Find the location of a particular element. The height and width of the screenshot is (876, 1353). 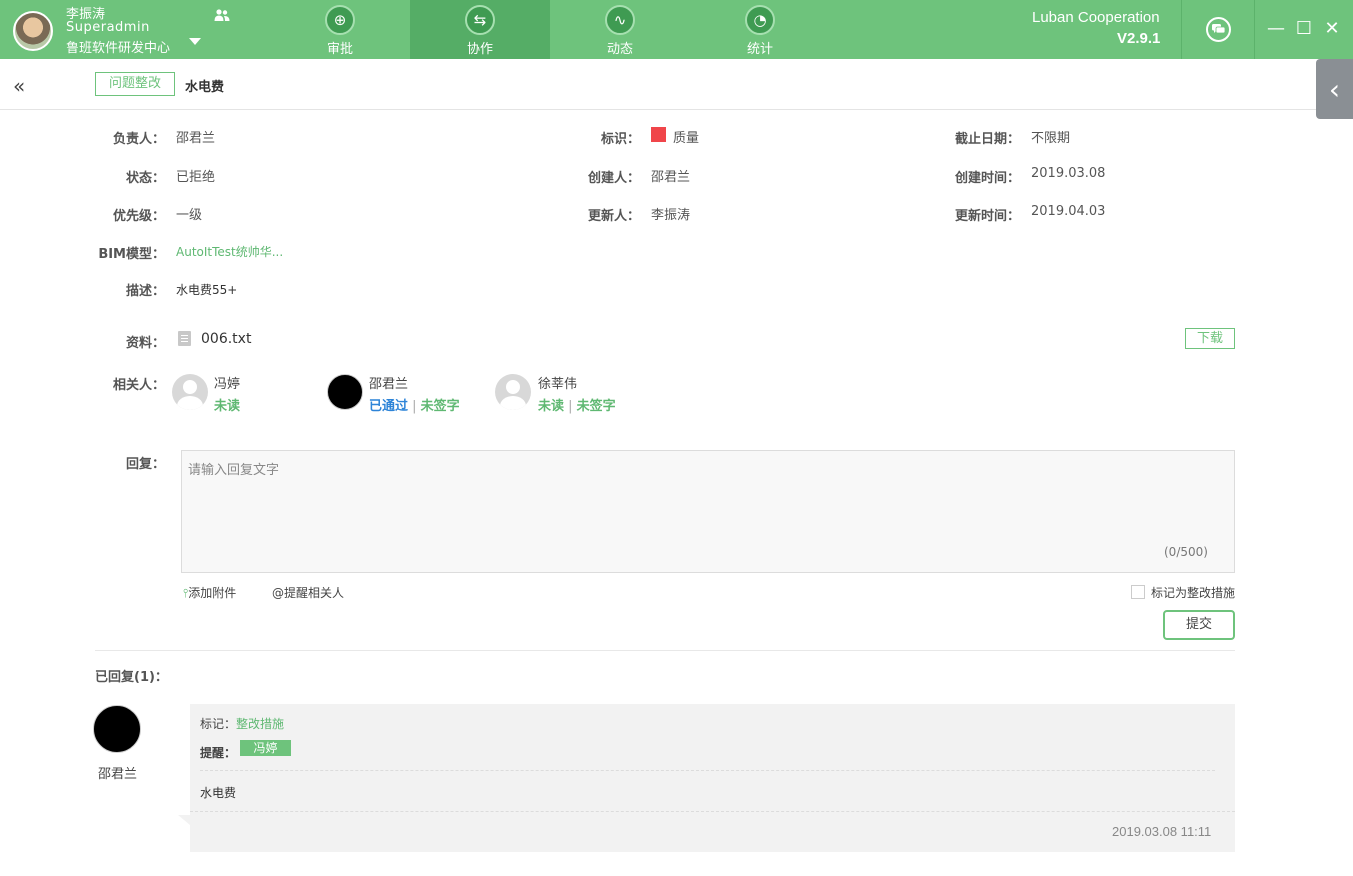

reply-box is located at coordinates (708, 511).